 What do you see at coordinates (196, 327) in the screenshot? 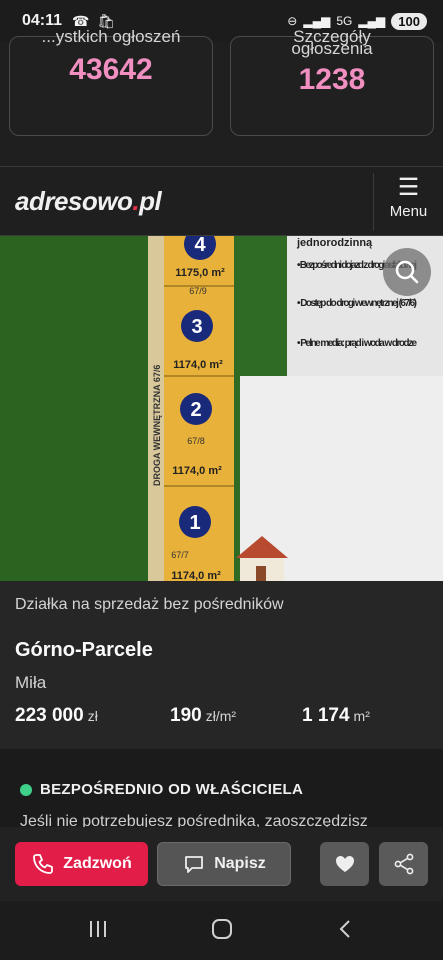
I see `plot-number: 3` at bounding box center [196, 327].